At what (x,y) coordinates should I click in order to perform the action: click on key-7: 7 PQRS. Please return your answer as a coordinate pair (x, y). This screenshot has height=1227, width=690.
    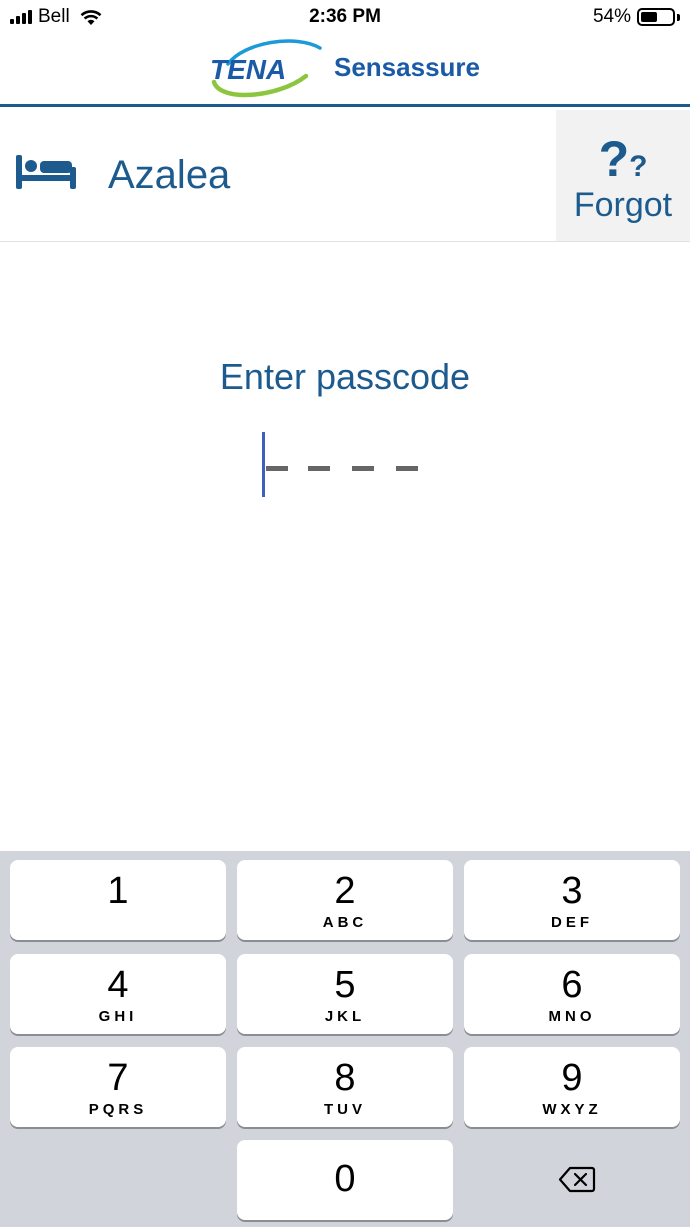
    Looking at the image, I should click on (118, 1087).